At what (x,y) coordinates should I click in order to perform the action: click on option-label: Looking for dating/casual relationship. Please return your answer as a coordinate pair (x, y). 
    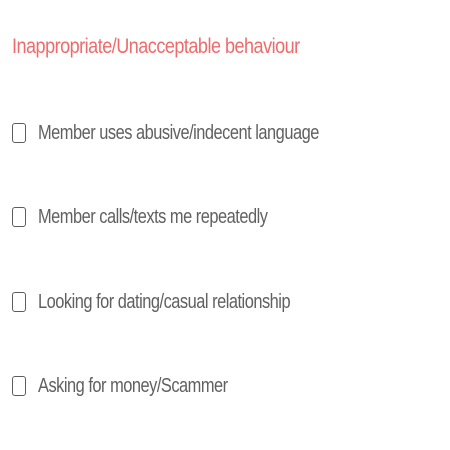
    Looking at the image, I should click on (164, 302).